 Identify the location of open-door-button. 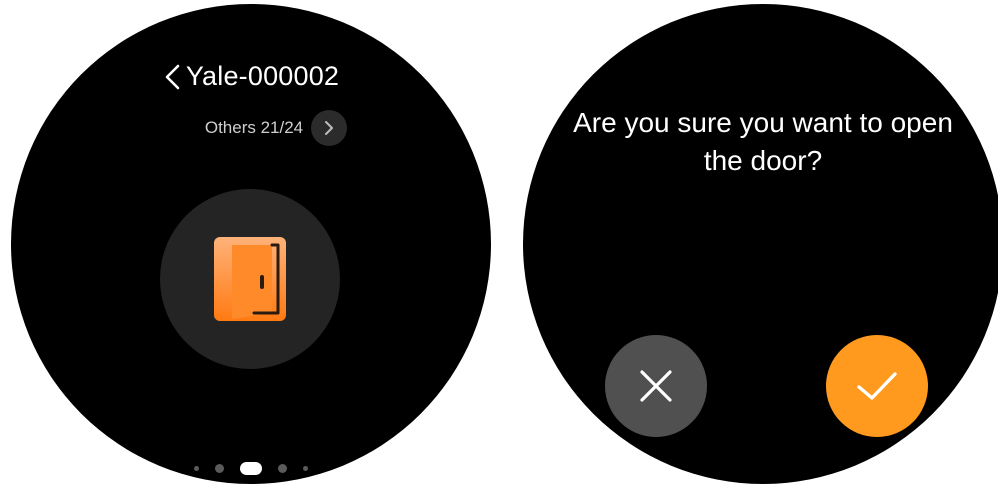
(250, 279).